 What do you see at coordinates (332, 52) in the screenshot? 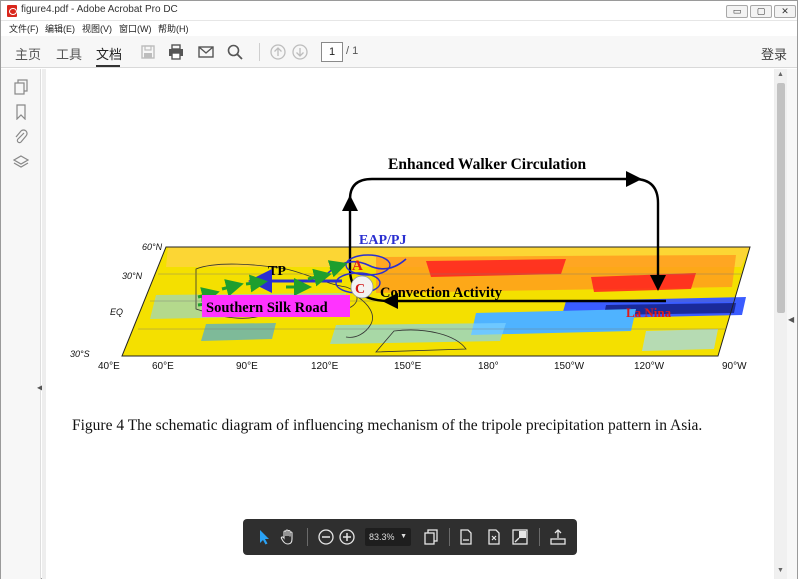
I see `page-number-input: 1` at bounding box center [332, 52].